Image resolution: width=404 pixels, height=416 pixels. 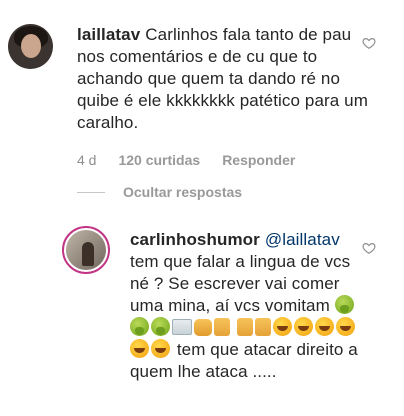 What do you see at coordinates (159, 160) in the screenshot?
I see `comment-likes-count: 120 curtidas` at bounding box center [159, 160].